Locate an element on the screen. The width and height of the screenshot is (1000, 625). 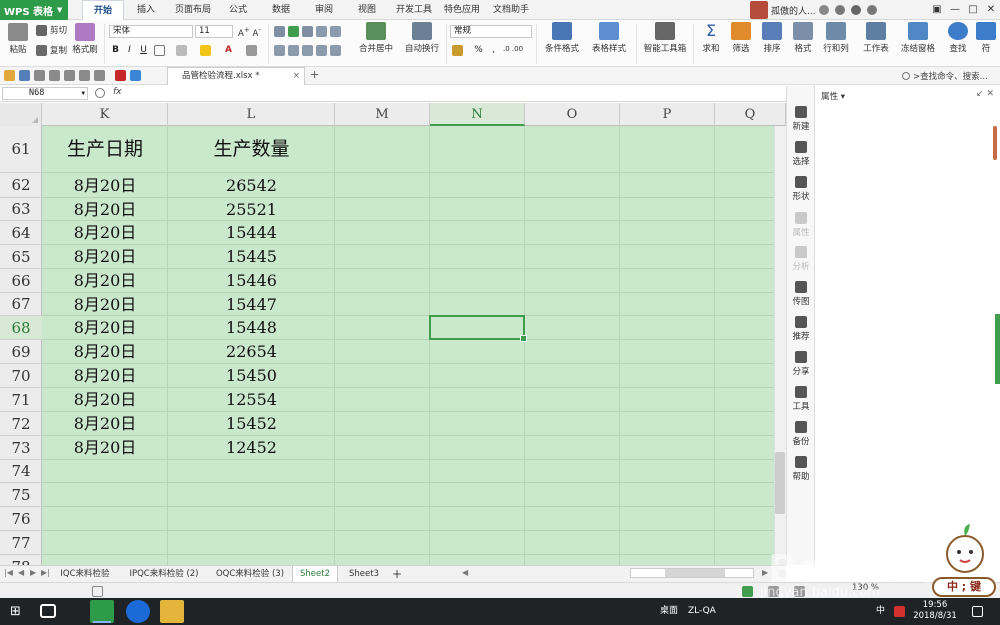
worksheet-button: 工作表 is located at coordinates (876, 38).